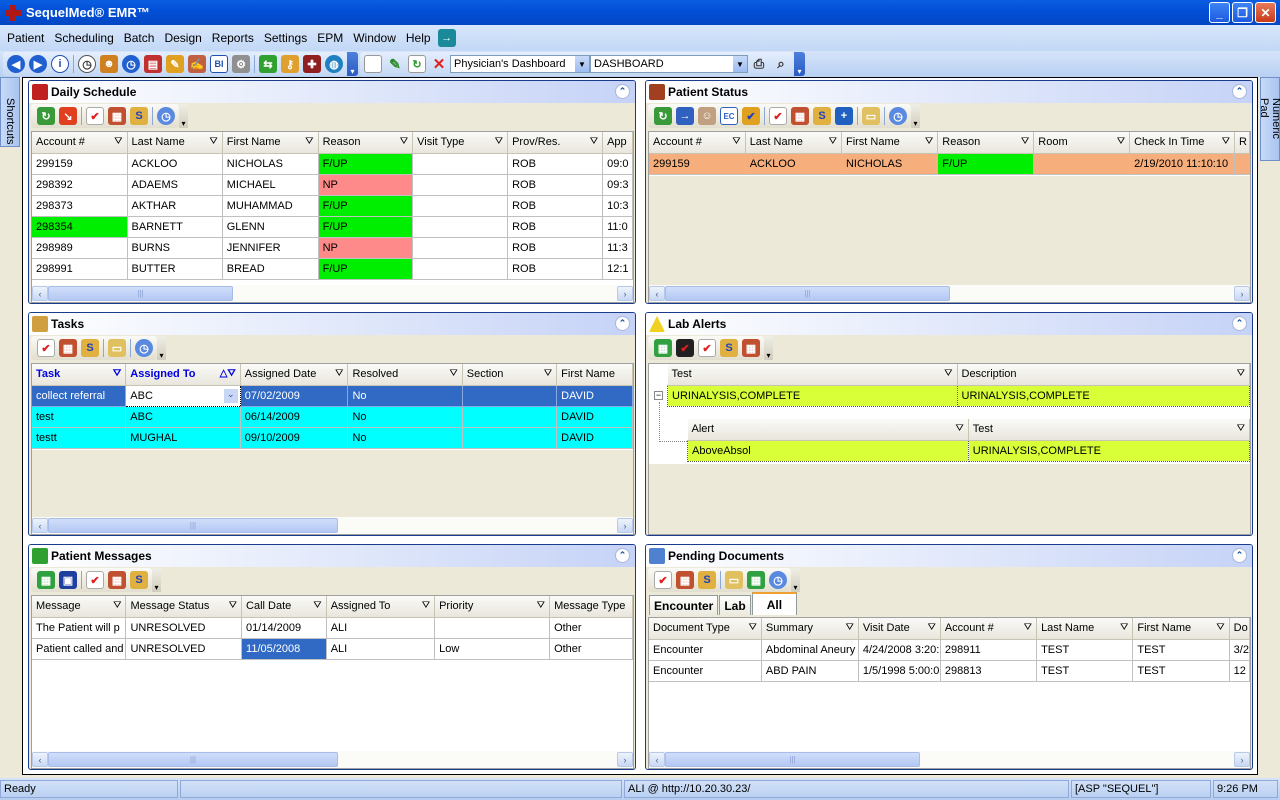 The width and height of the screenshot is (1280, 800). Describe the element at coordinates (109, 64) in the screenshot. I see `users-icon: ☻` at that location.